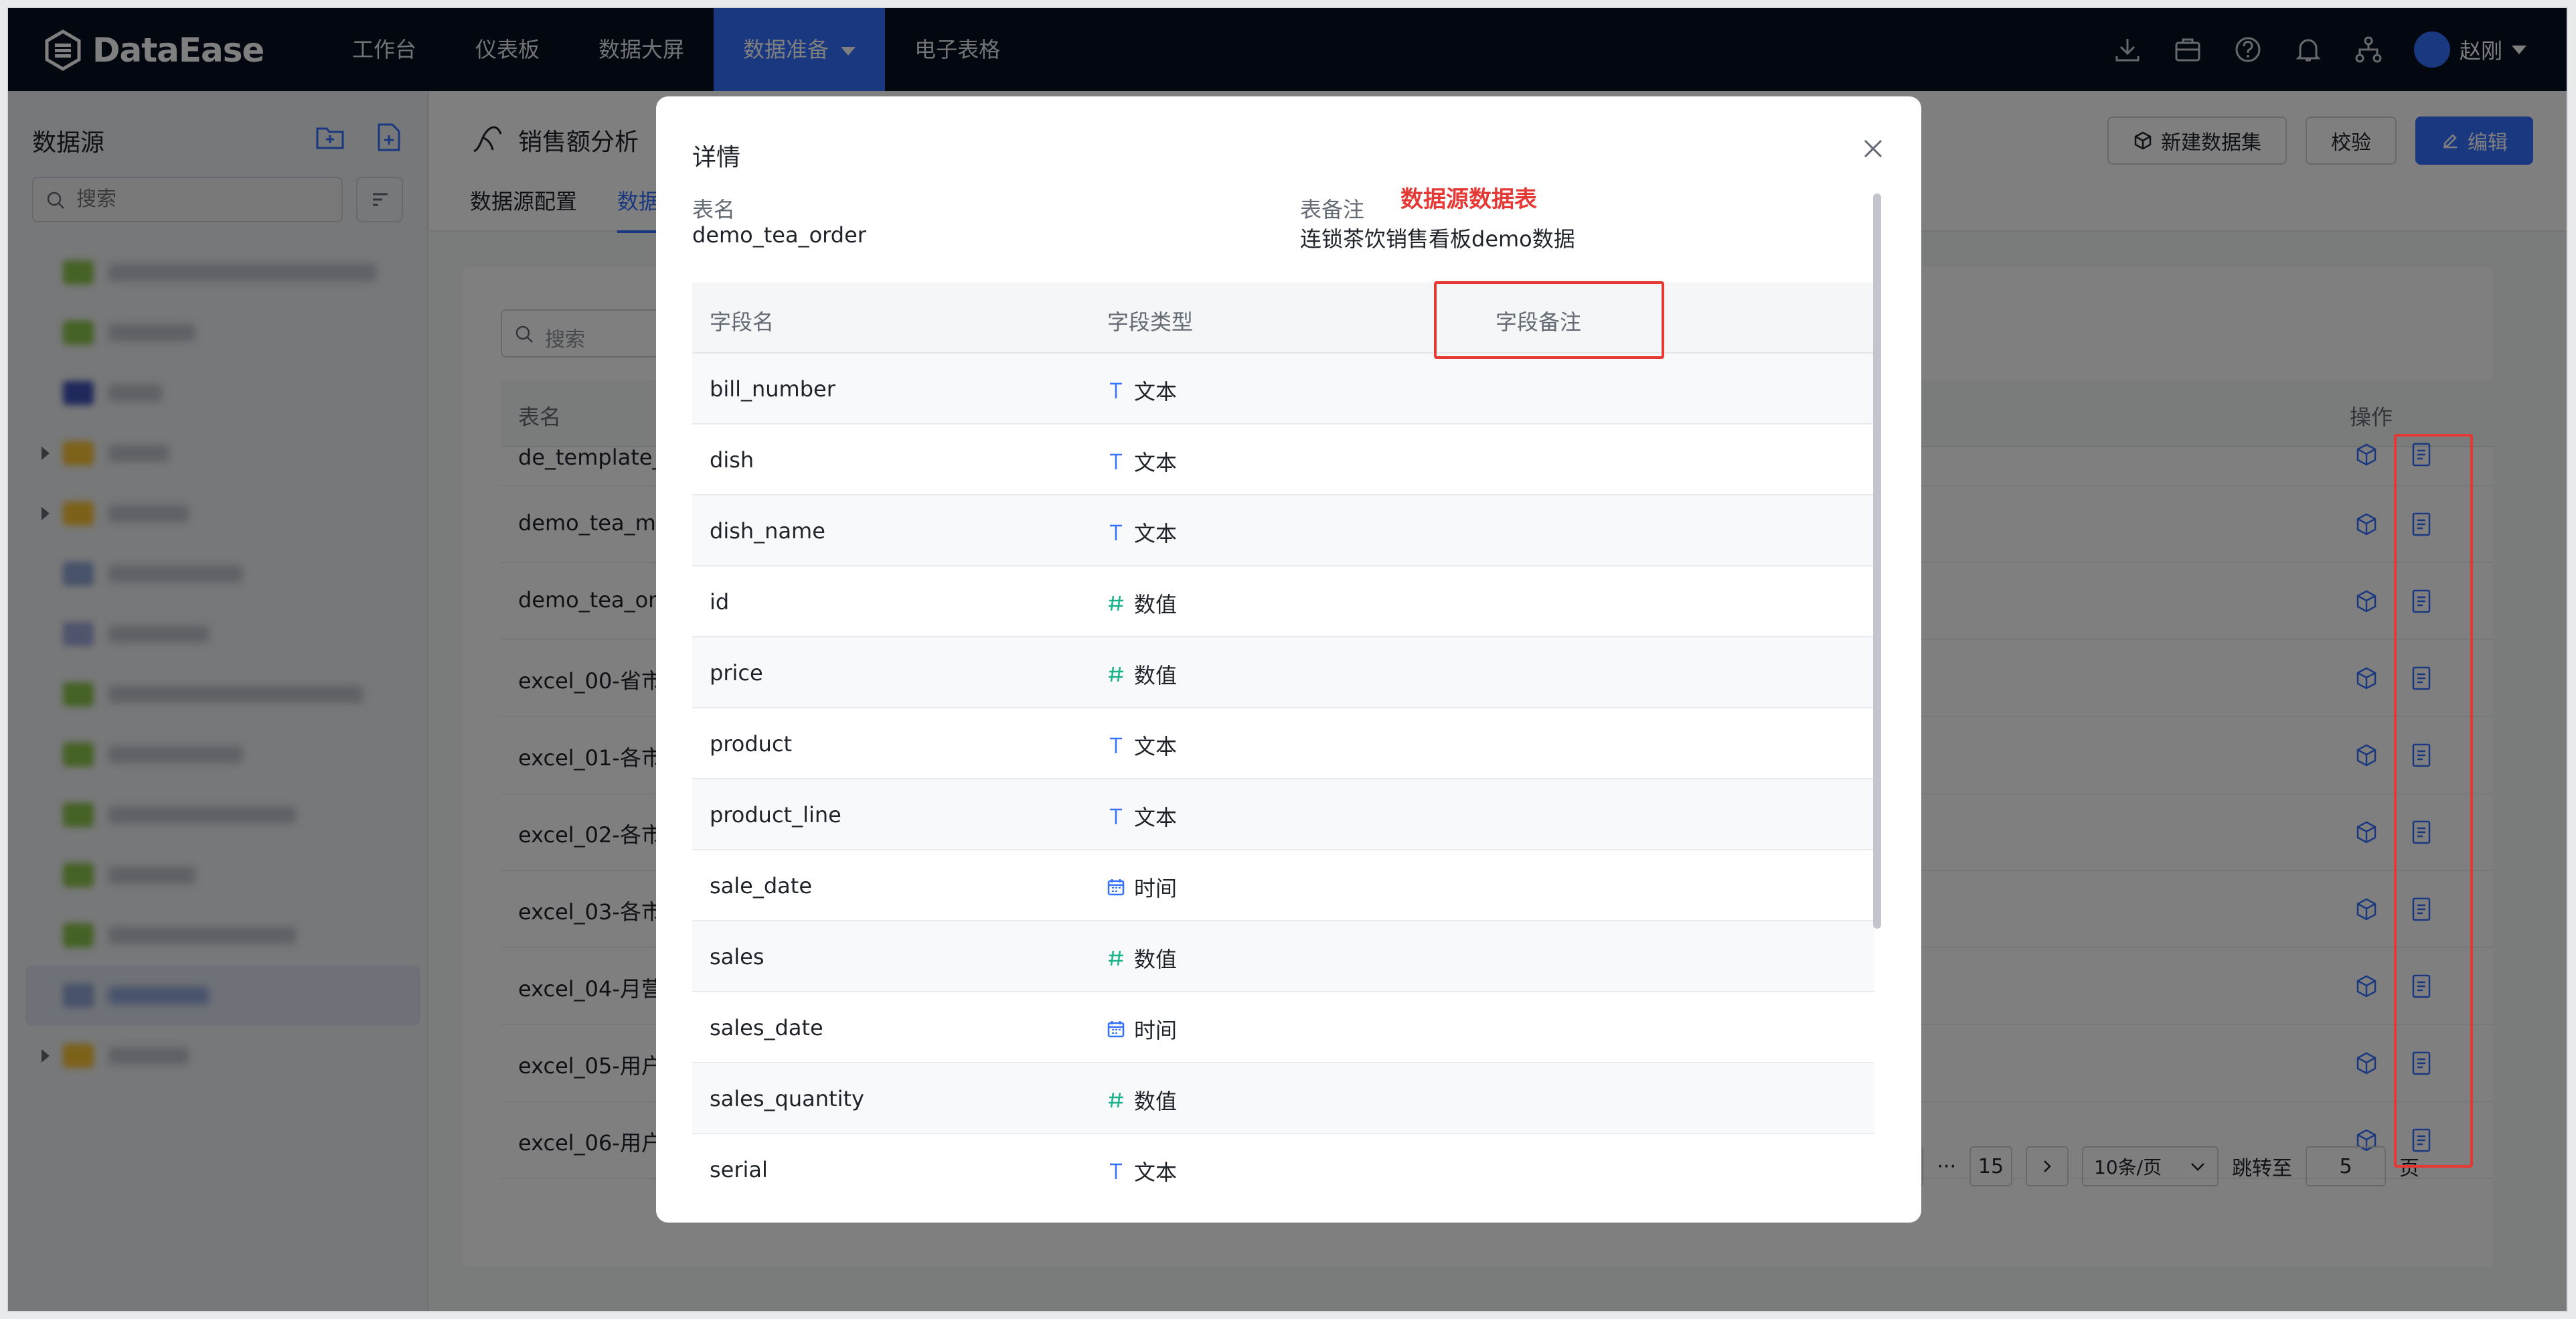  Describe the element at coordinates (768, 531) in the screenshot. I see `field-name: dish_name` at that location.